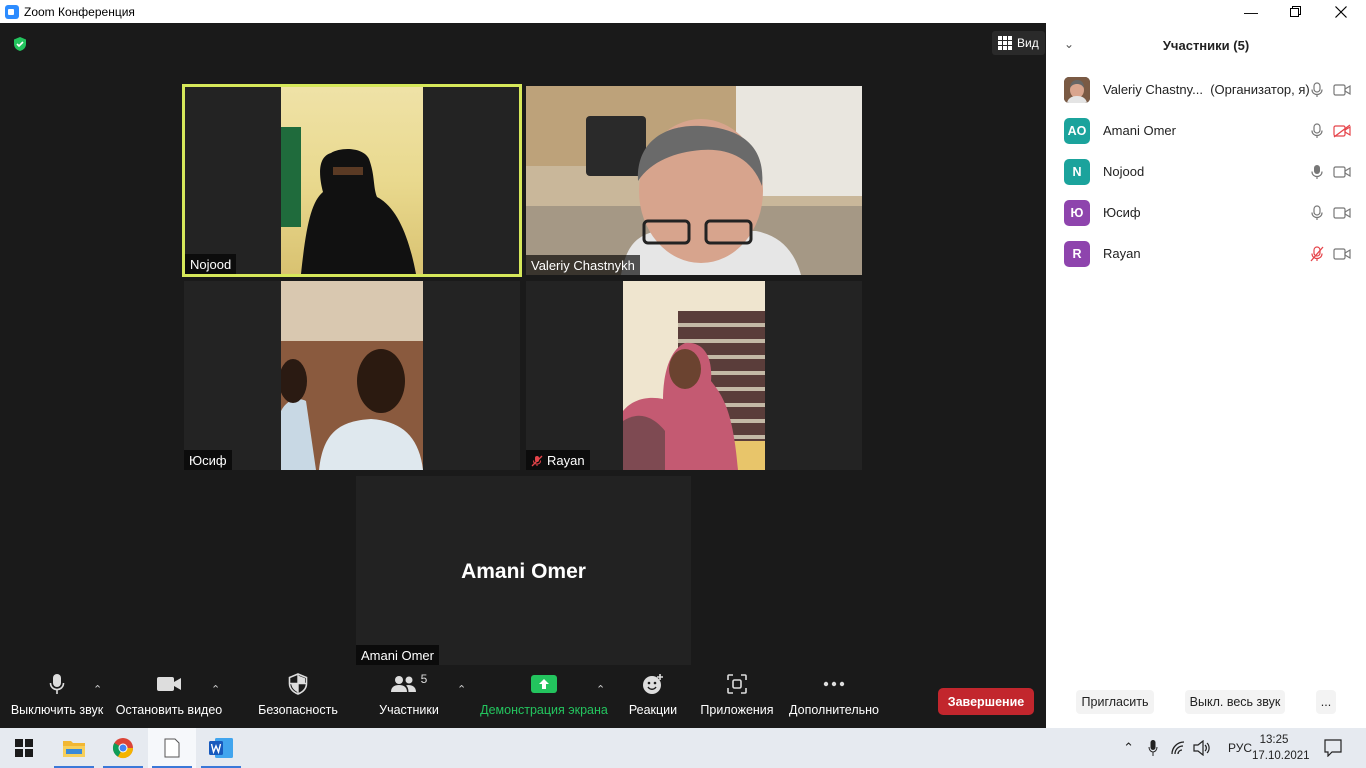  Describe the element at coordinates (1139, 130) in the screenshot. I see `participant-name: Amani Omer` at that location.